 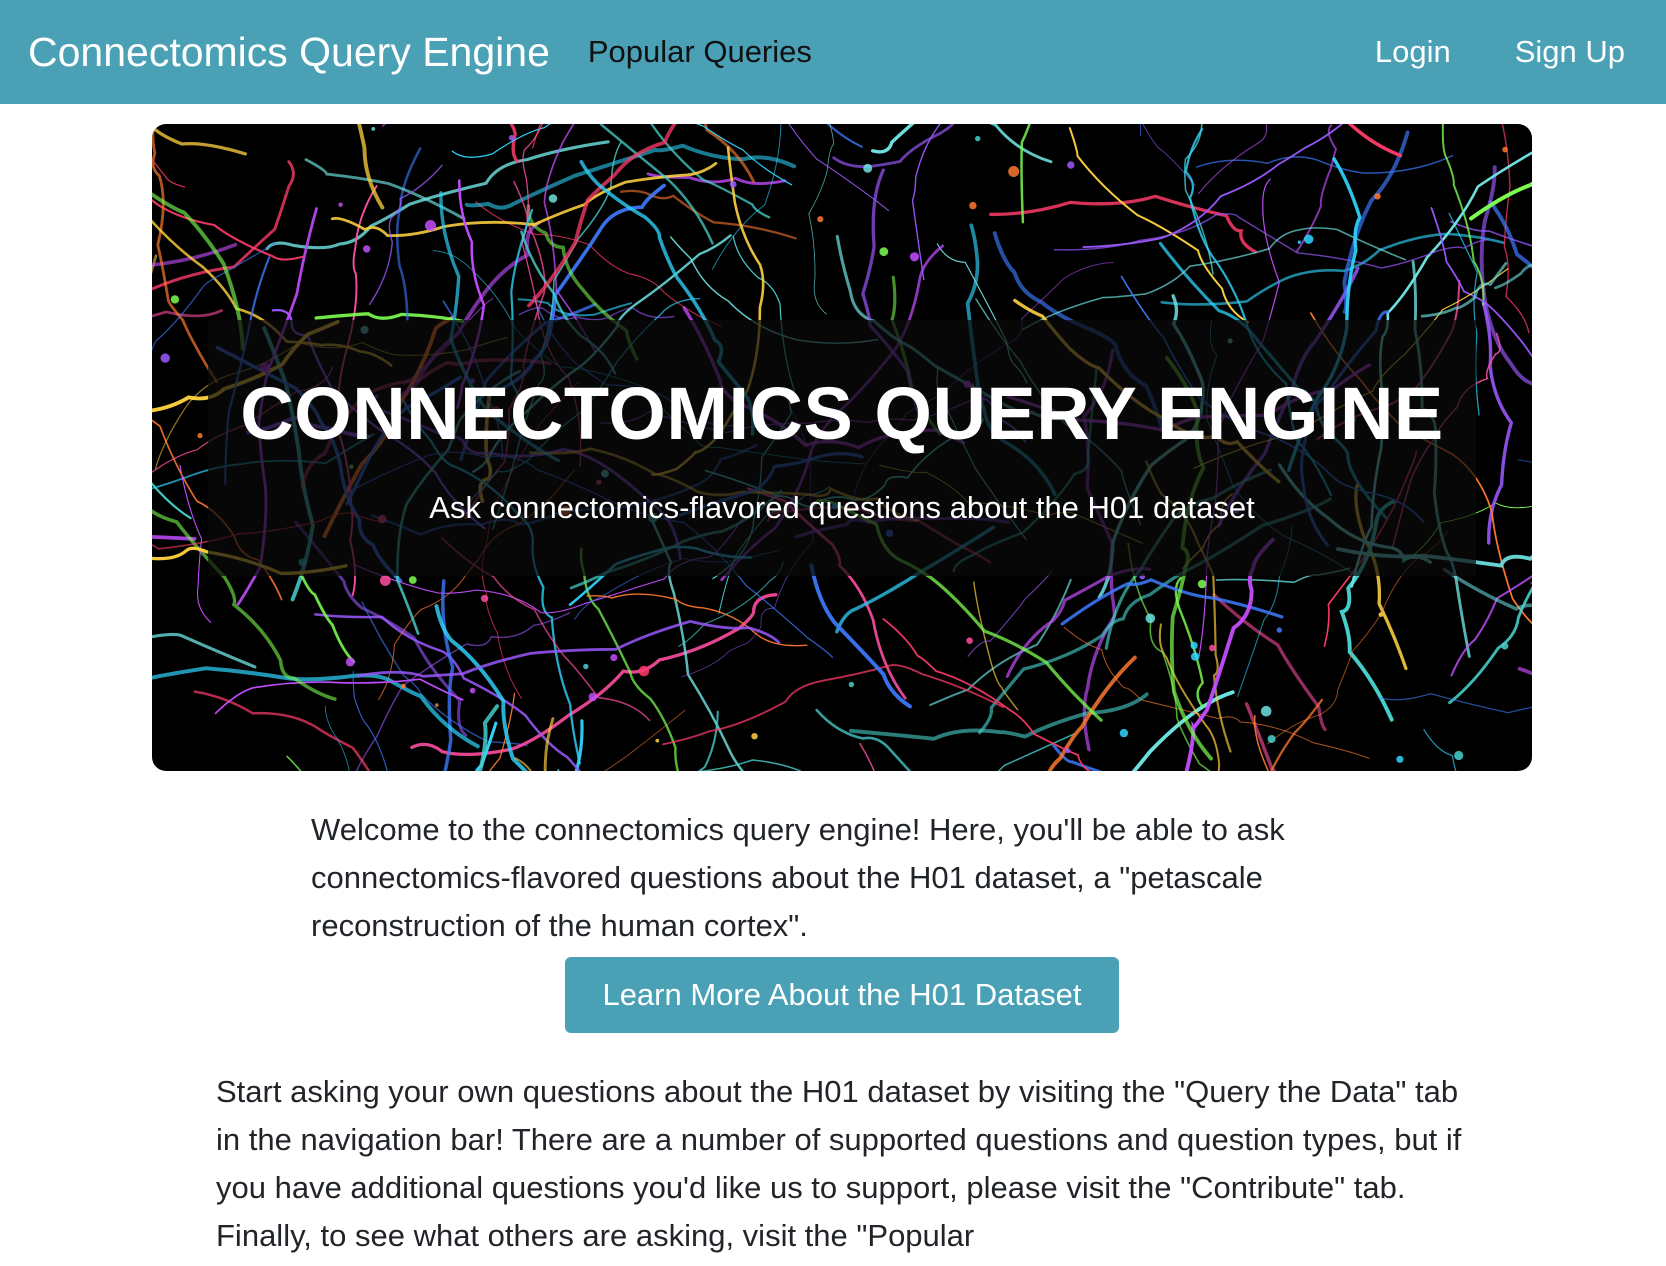 I want to click on signup-link: Sign Up, so click(x=1570, y=52).